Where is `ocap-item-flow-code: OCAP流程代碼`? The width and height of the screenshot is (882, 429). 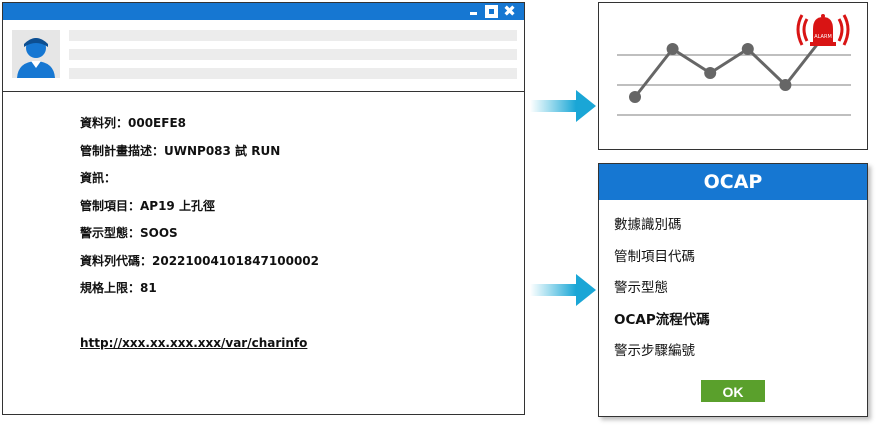 ocap-item-flow-code: OCAP流程代碼 is located at coordinates (662, 319).